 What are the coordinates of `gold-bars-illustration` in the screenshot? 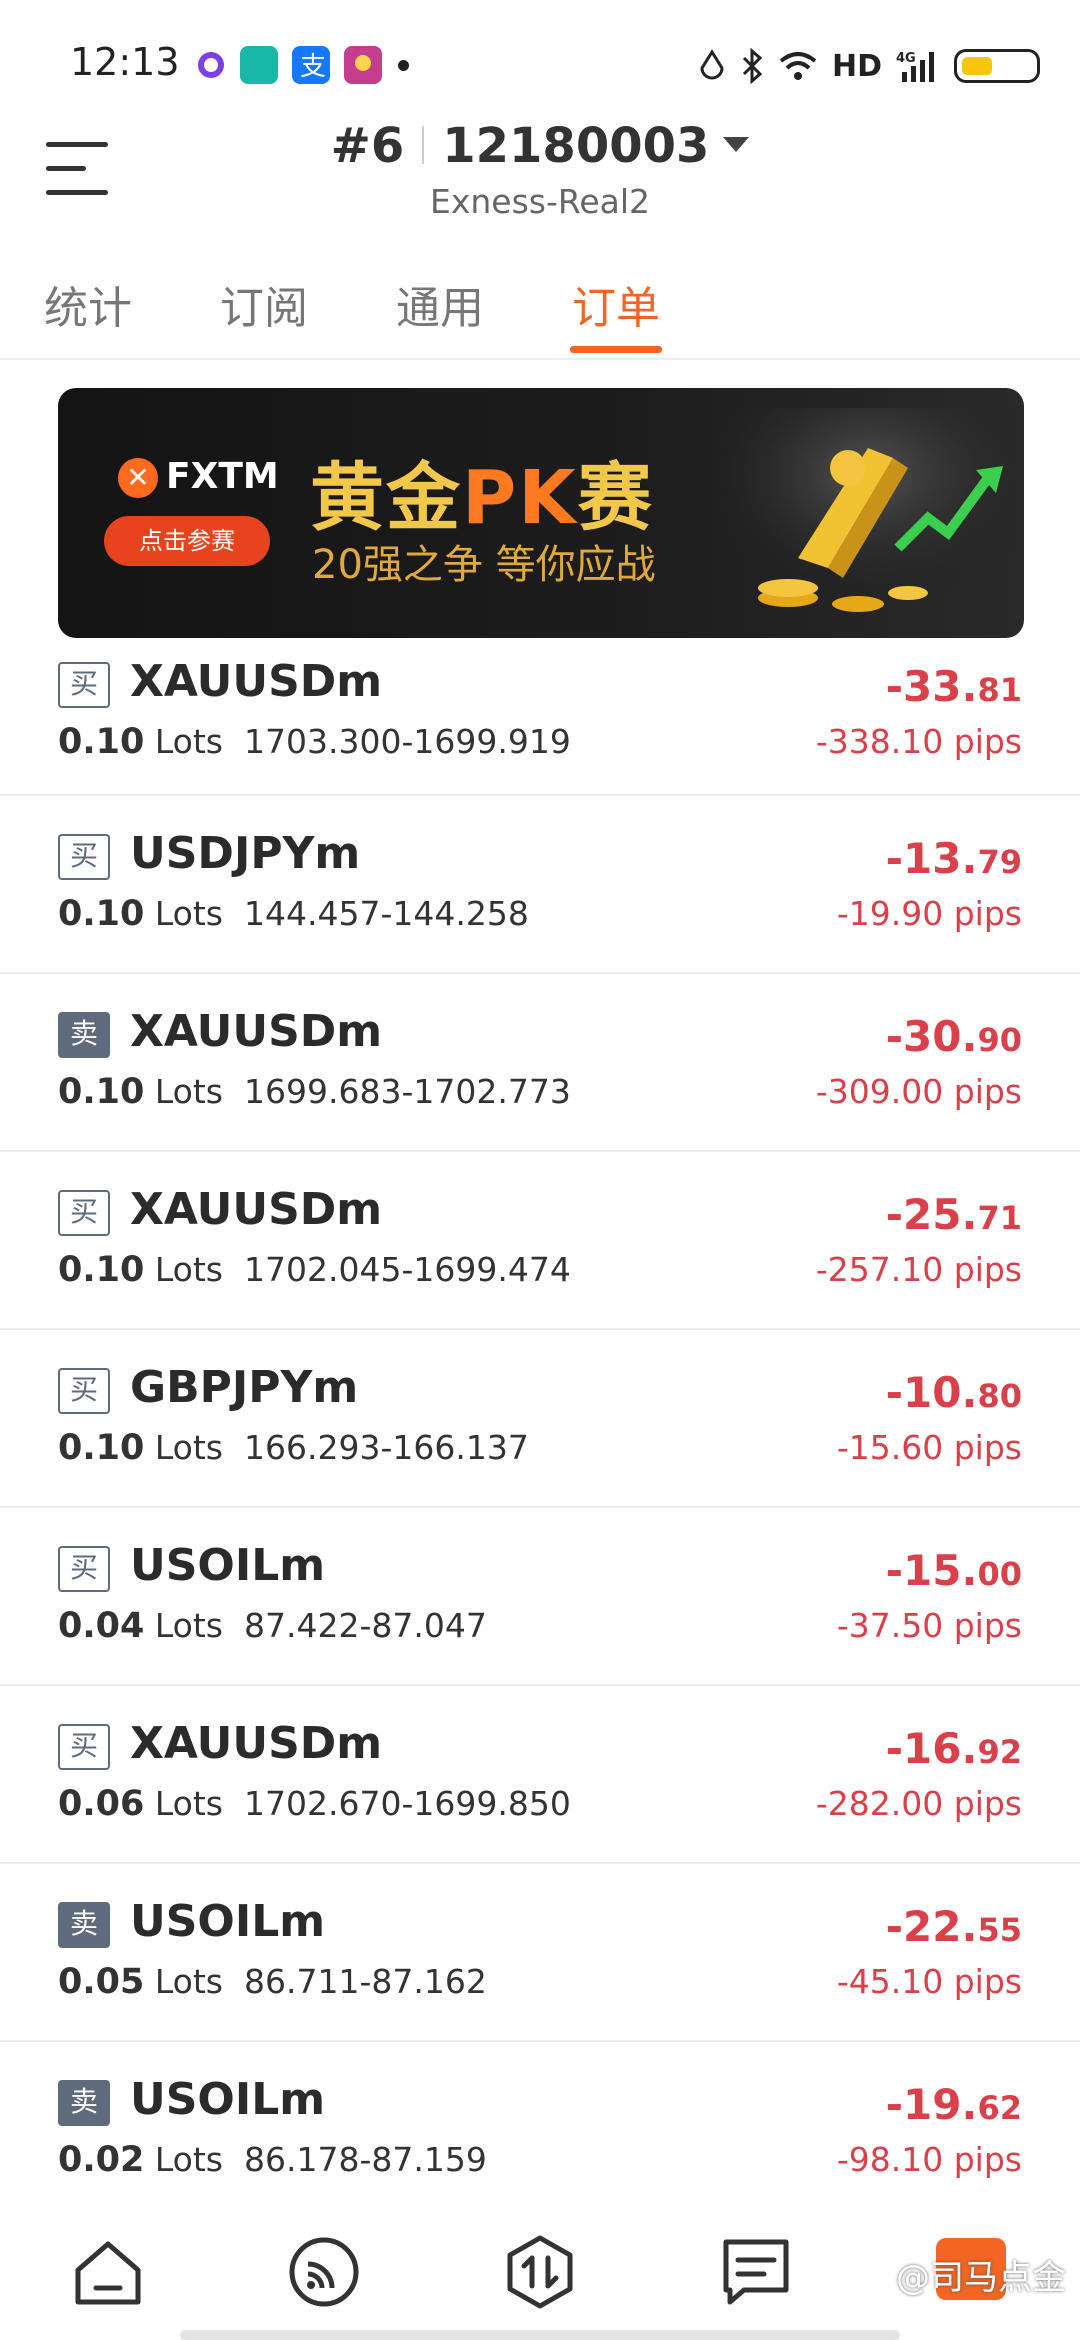 It's located at (868, 518).